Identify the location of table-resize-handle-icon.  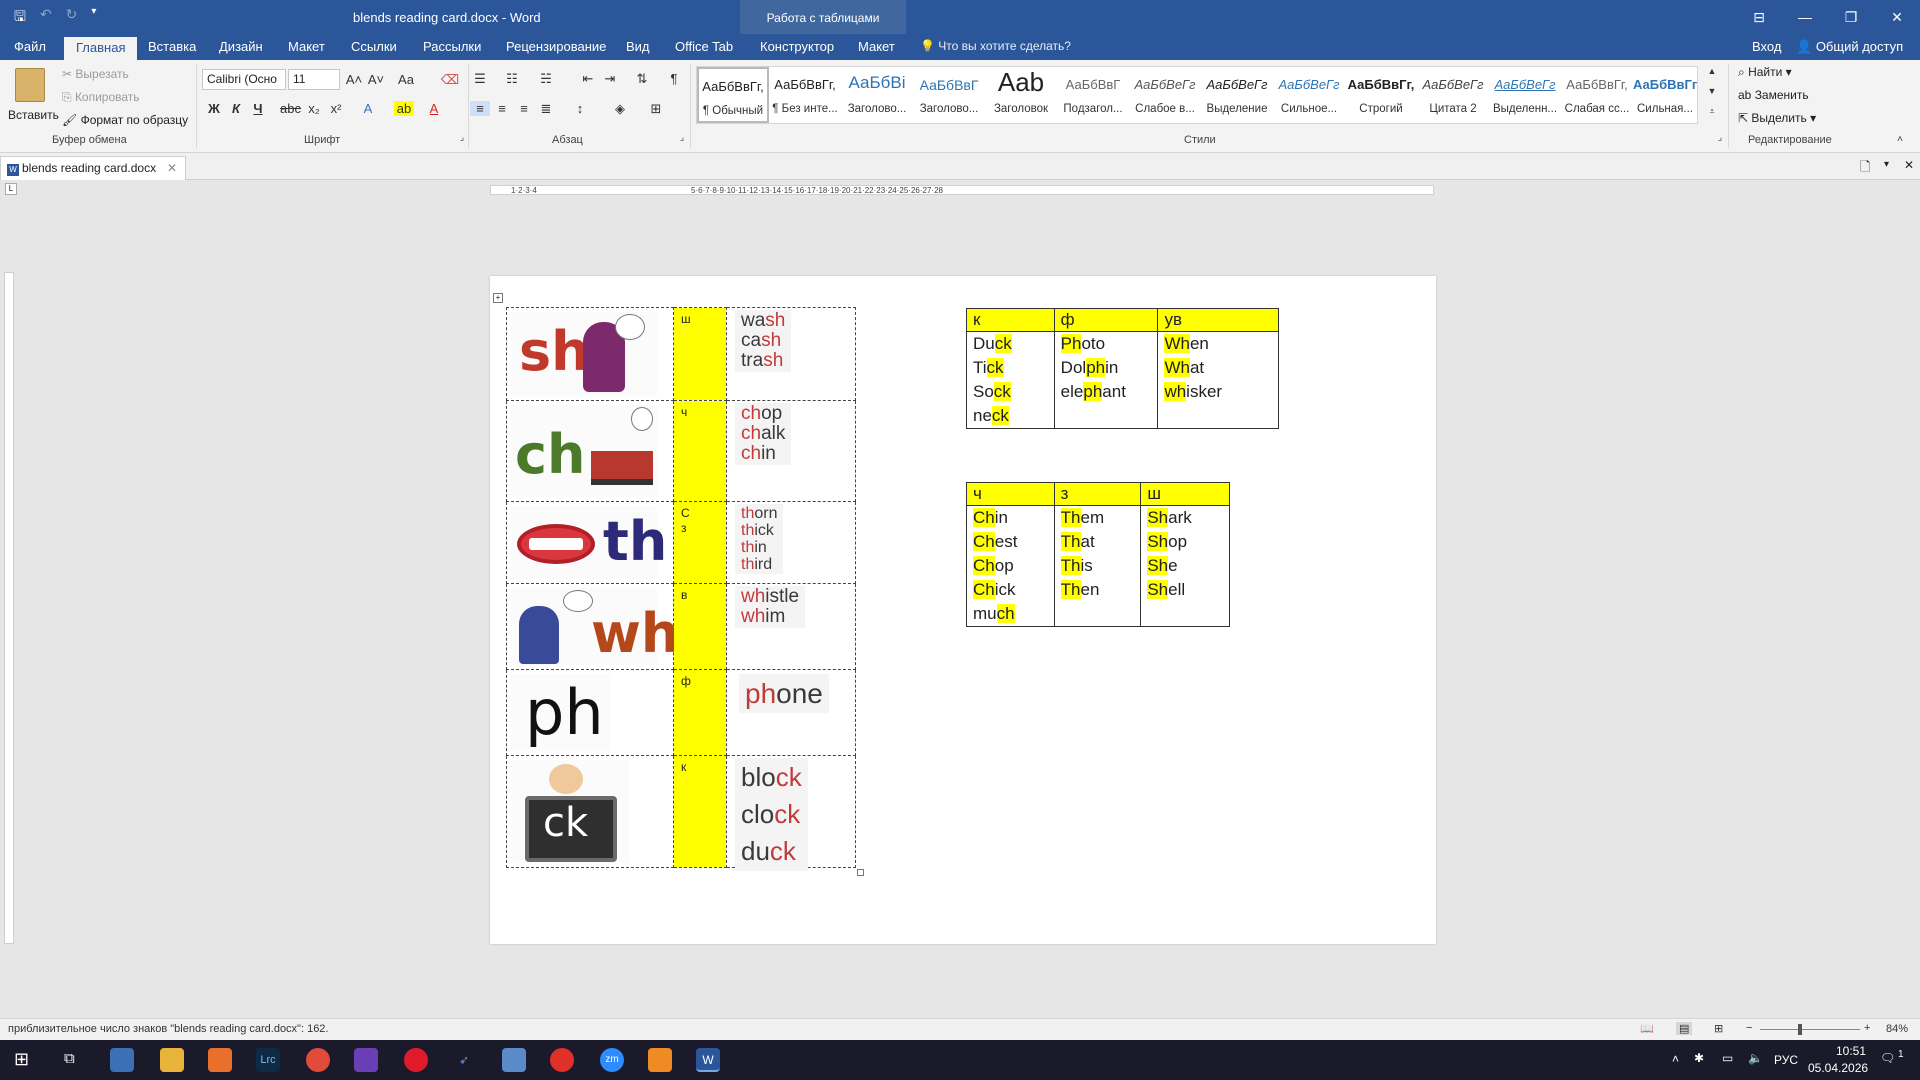
(860, 872).